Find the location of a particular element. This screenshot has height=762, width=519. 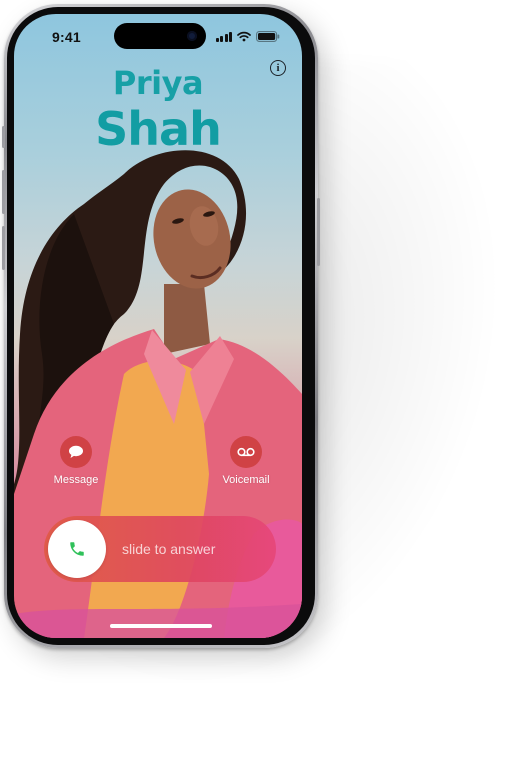

signal-icon is located at coordinates (223, 36).